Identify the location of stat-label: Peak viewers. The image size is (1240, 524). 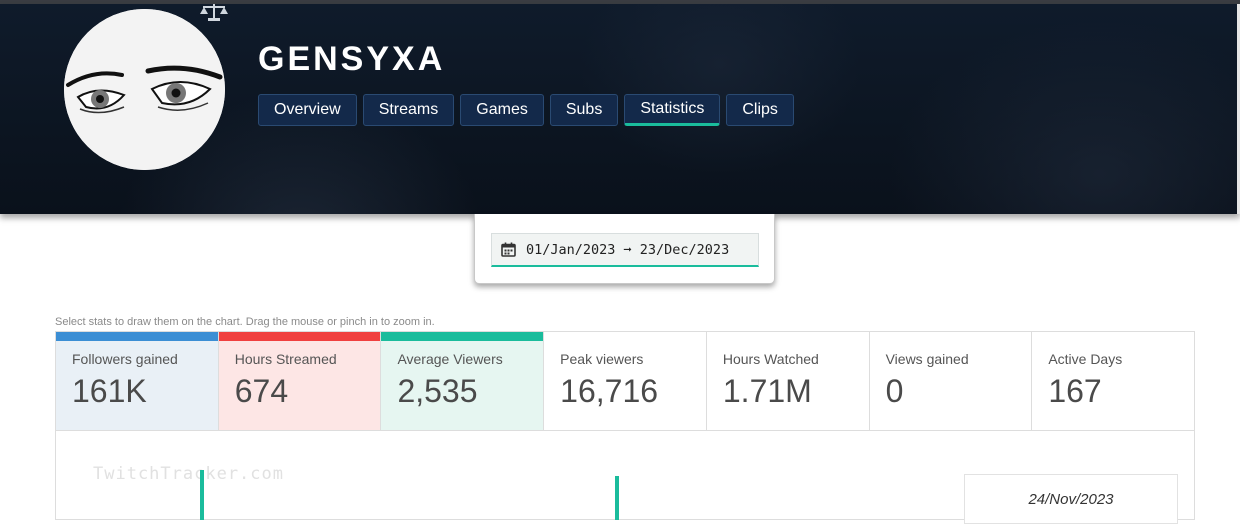
(602, 359).